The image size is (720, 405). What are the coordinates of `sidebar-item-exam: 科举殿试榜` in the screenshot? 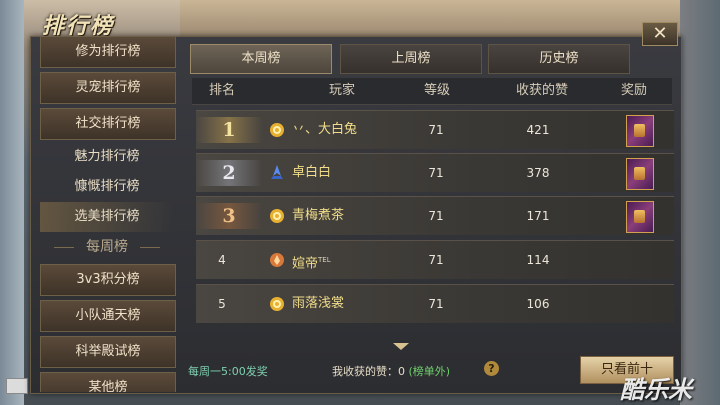 It's located at (108, 352).